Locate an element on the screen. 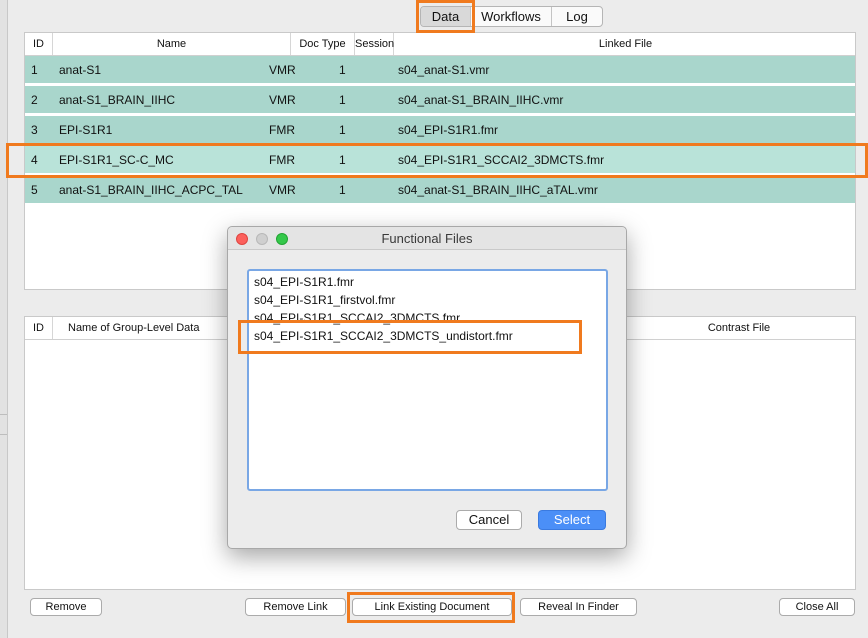 The width and height of the screenshot is (868, 638). tab-workflows: Workflows is located at coordinates (511, 16).